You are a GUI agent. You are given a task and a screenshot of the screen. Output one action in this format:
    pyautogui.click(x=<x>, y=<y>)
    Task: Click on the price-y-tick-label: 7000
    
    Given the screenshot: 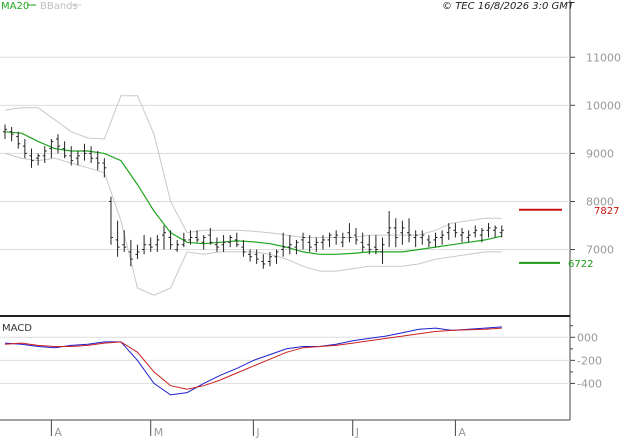 What is the action you would take?
    pyautogui.click(x=600, y=250)
    